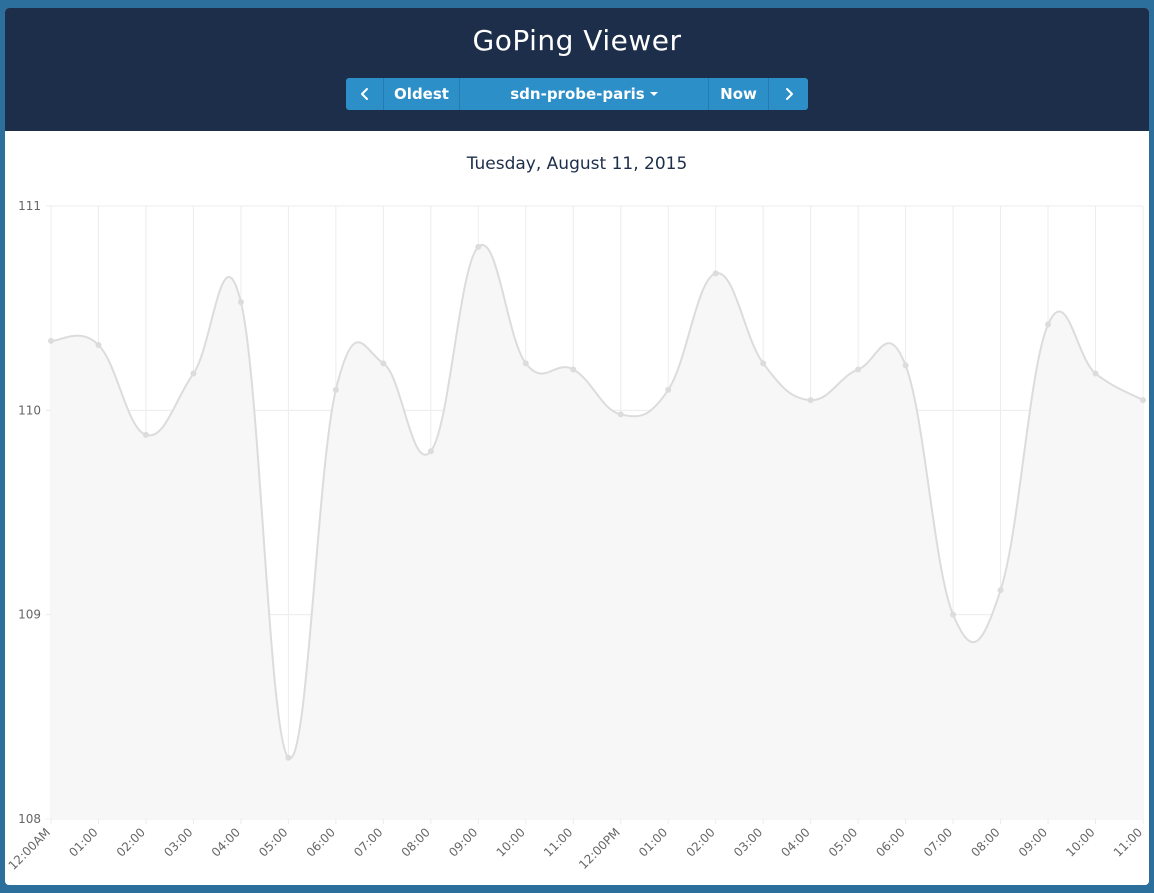 This screenshot has width=1154, height=893. I want to click on y-tick-label: 111, so click(29, 206).